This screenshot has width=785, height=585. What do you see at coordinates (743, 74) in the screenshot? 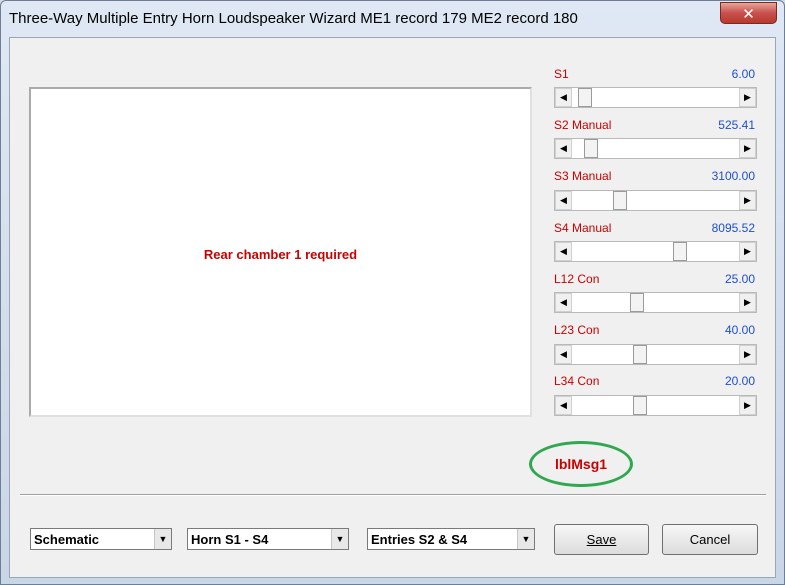
I see `slider-s1-value: 6.00` at bounding box center [743, 74].